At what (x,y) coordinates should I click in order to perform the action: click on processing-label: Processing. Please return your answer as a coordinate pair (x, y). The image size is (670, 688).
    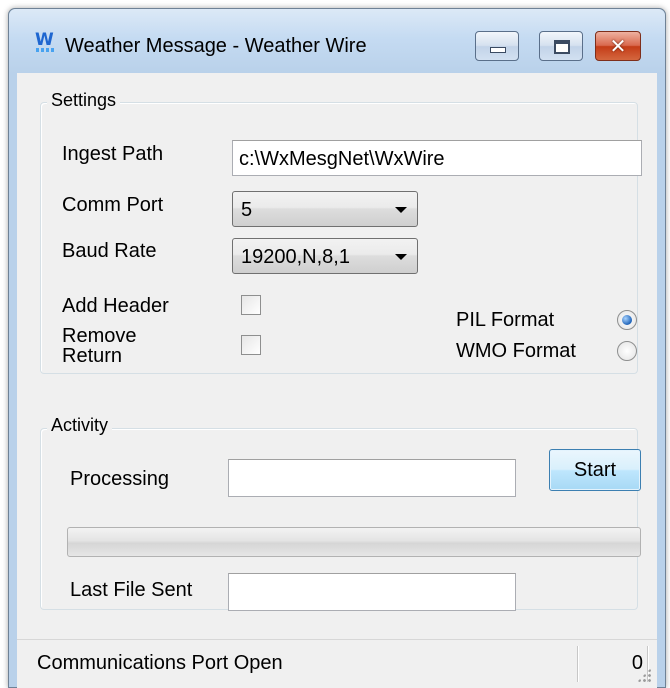
    Looking at the image, I should click on (119, 479).